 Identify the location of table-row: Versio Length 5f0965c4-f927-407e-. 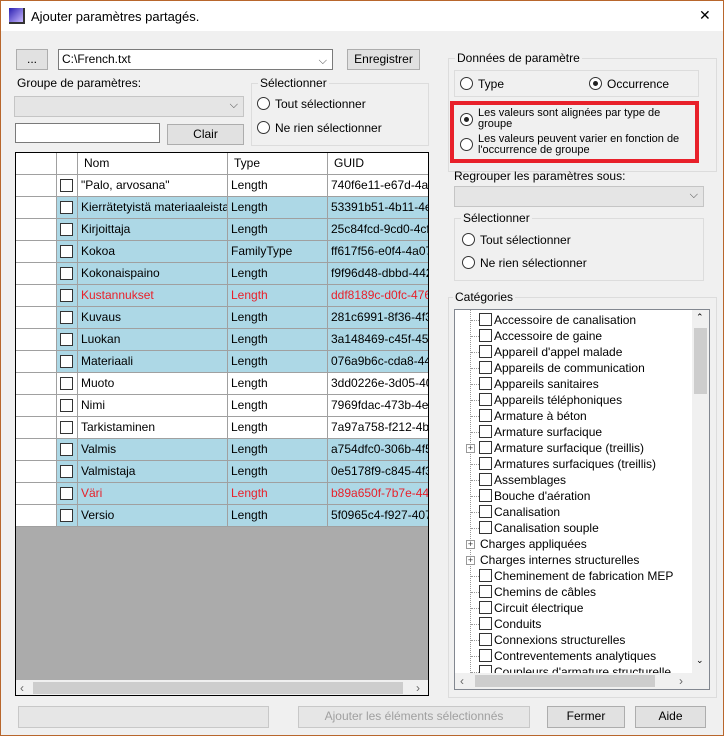
(222, 516).